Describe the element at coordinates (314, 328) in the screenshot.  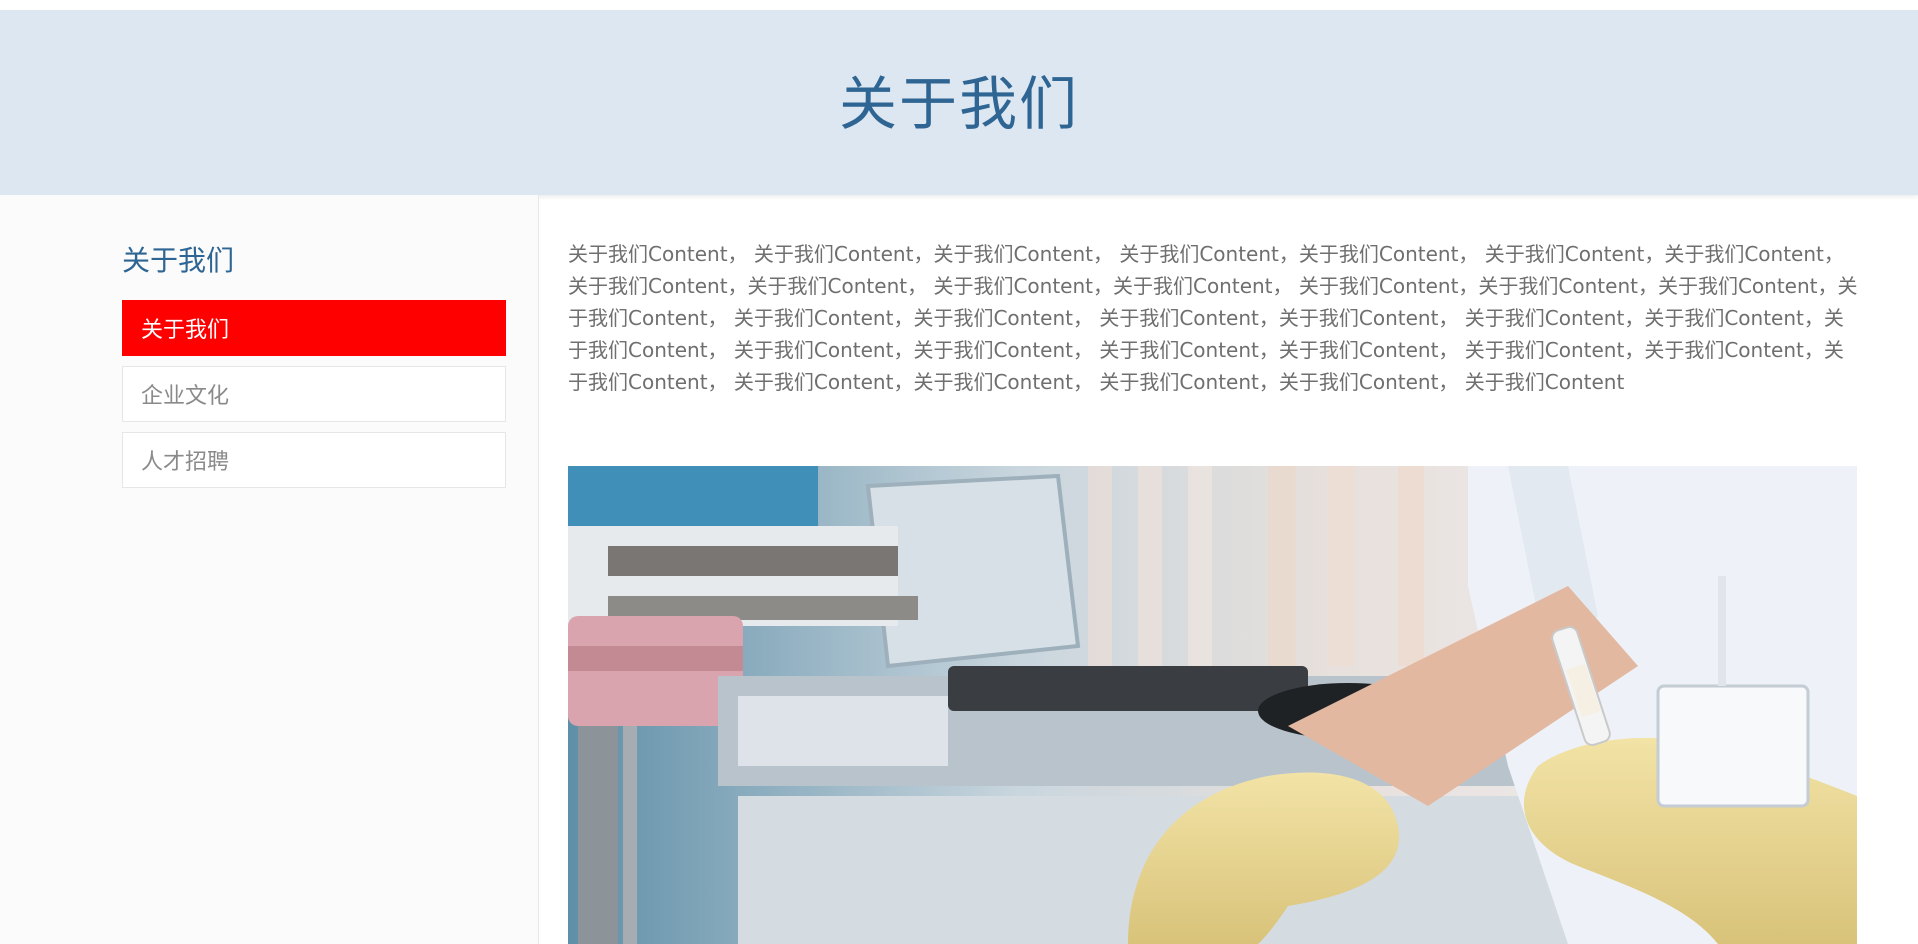
I see `sidebar-item-about-us: 关于我们` at that location.